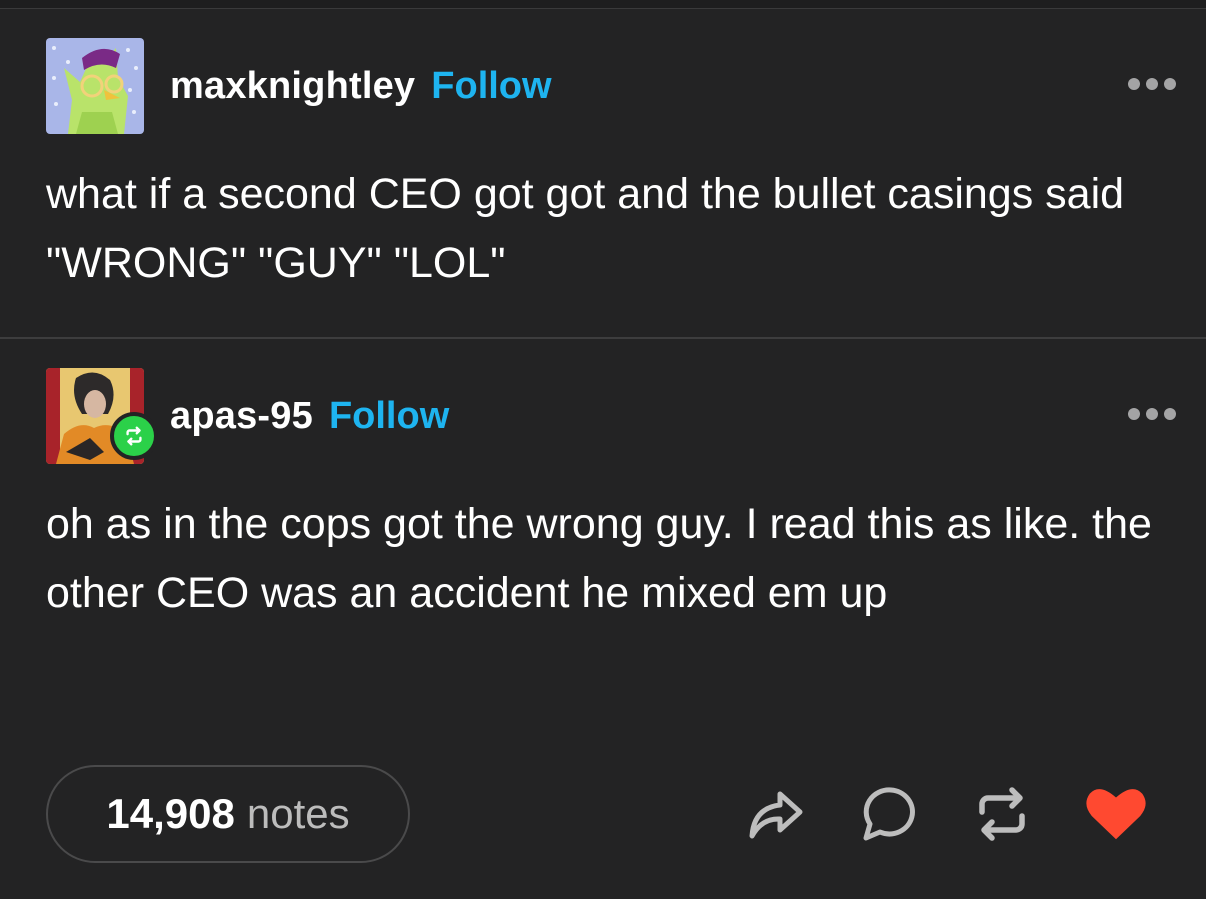  Describe the element at coordinates (298, 813) in the screenshot. I see `notes-label: notes` at that location.